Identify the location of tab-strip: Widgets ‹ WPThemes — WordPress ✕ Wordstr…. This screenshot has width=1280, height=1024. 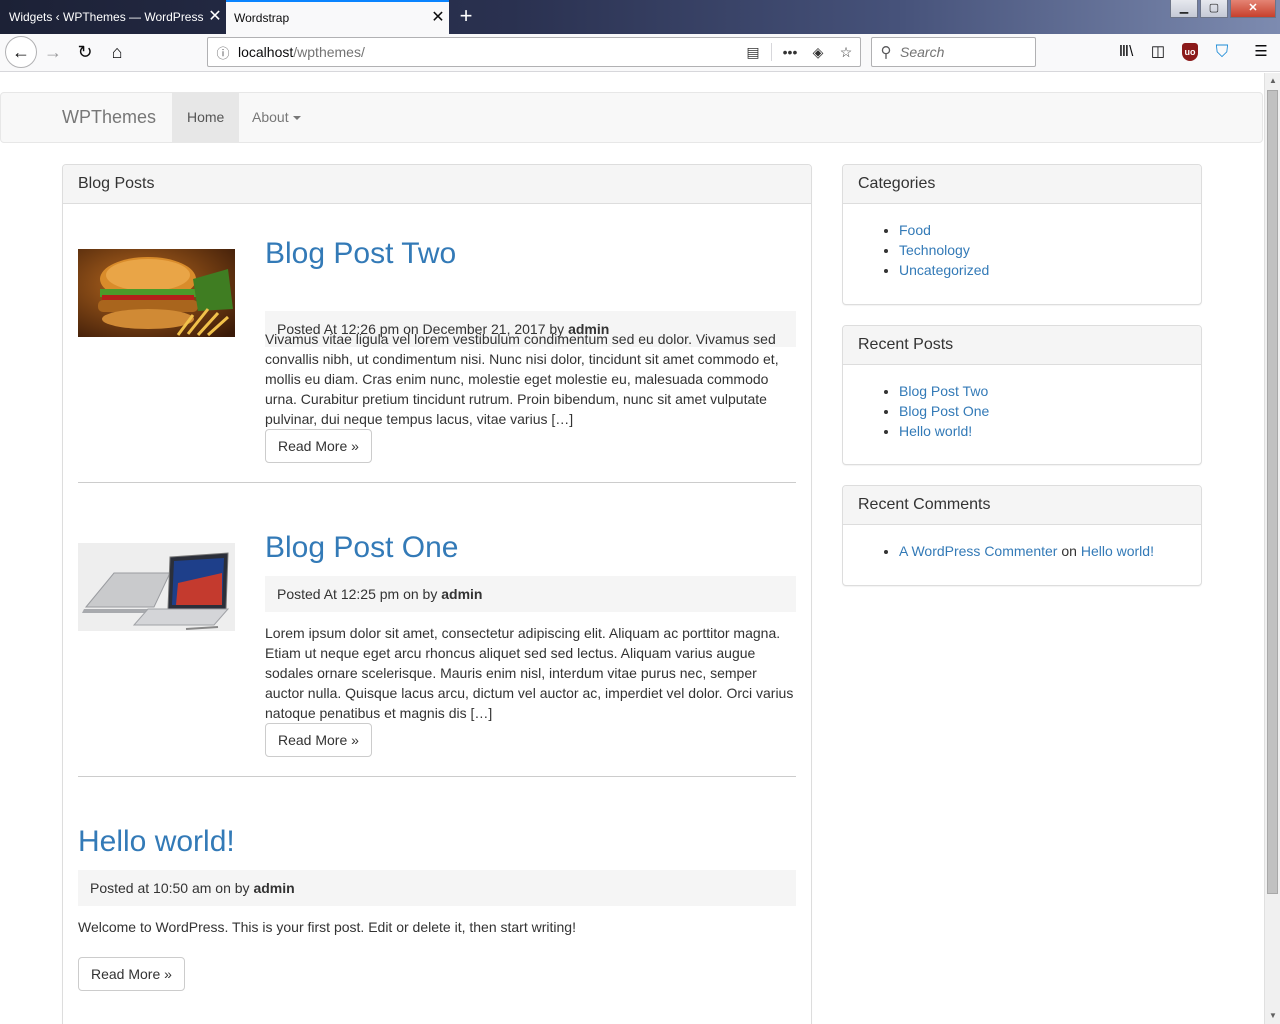
(640, 17).